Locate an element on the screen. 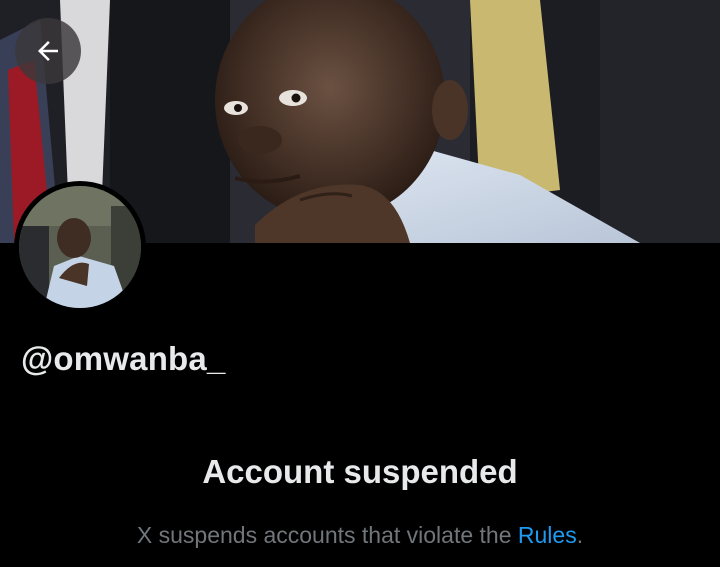  avatar is located at coordinates (80, 247).